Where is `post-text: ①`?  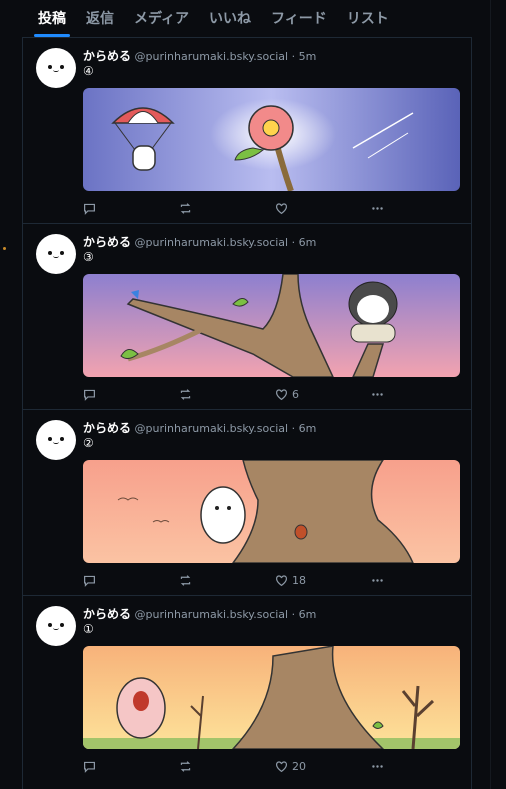 post-text: ① is located at coordinates (88, 629).